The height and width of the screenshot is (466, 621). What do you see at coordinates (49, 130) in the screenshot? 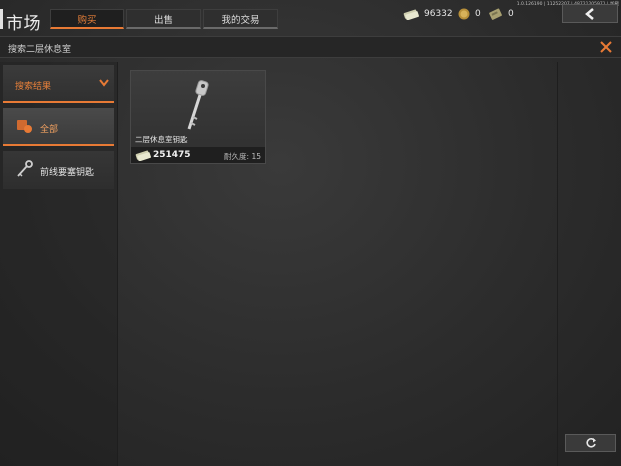
I see `sidebar-item-all-label: 全部` at bounding box center [49, 130].